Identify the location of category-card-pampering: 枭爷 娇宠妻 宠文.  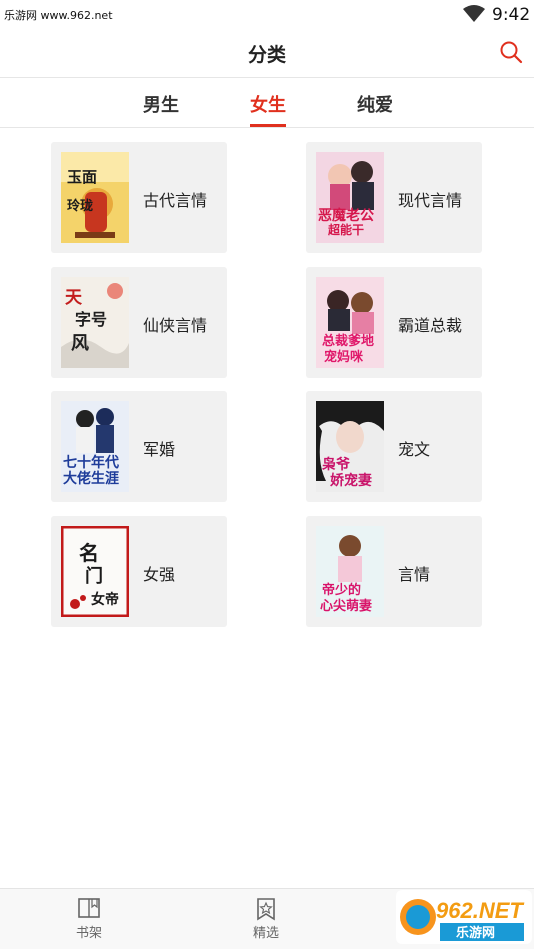
(394, 446).